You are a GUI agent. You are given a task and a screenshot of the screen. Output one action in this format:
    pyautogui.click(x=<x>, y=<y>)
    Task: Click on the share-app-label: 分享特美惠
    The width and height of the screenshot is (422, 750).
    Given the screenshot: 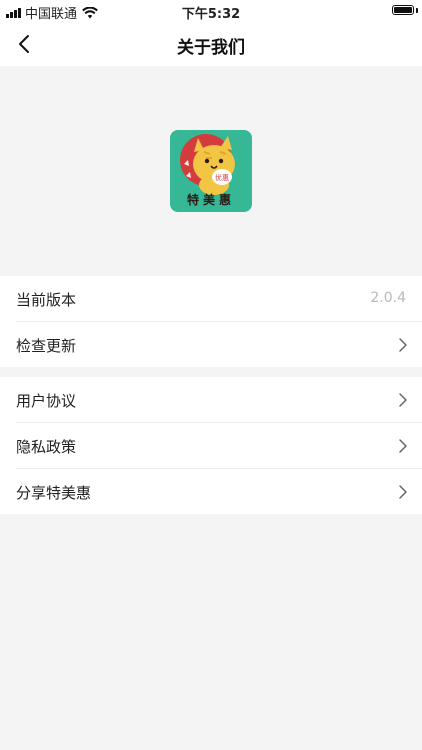 What is the action you would take?
    pyautogui.click(x=54, y=493)
    